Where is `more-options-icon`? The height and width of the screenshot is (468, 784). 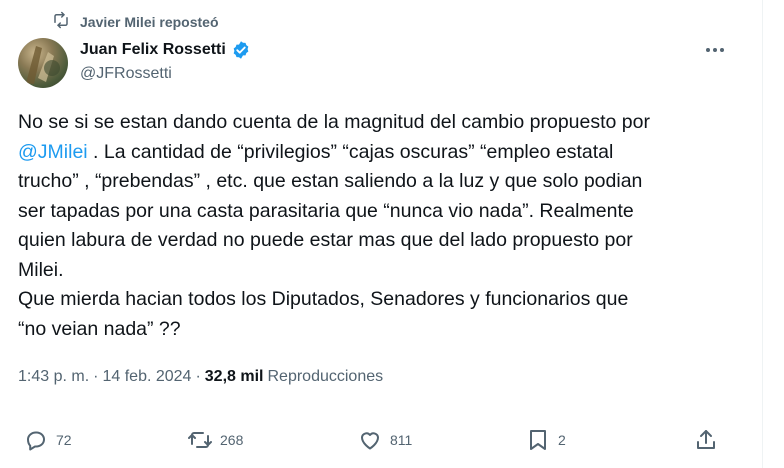 more-options-icon is located at coordinates (715, 50).